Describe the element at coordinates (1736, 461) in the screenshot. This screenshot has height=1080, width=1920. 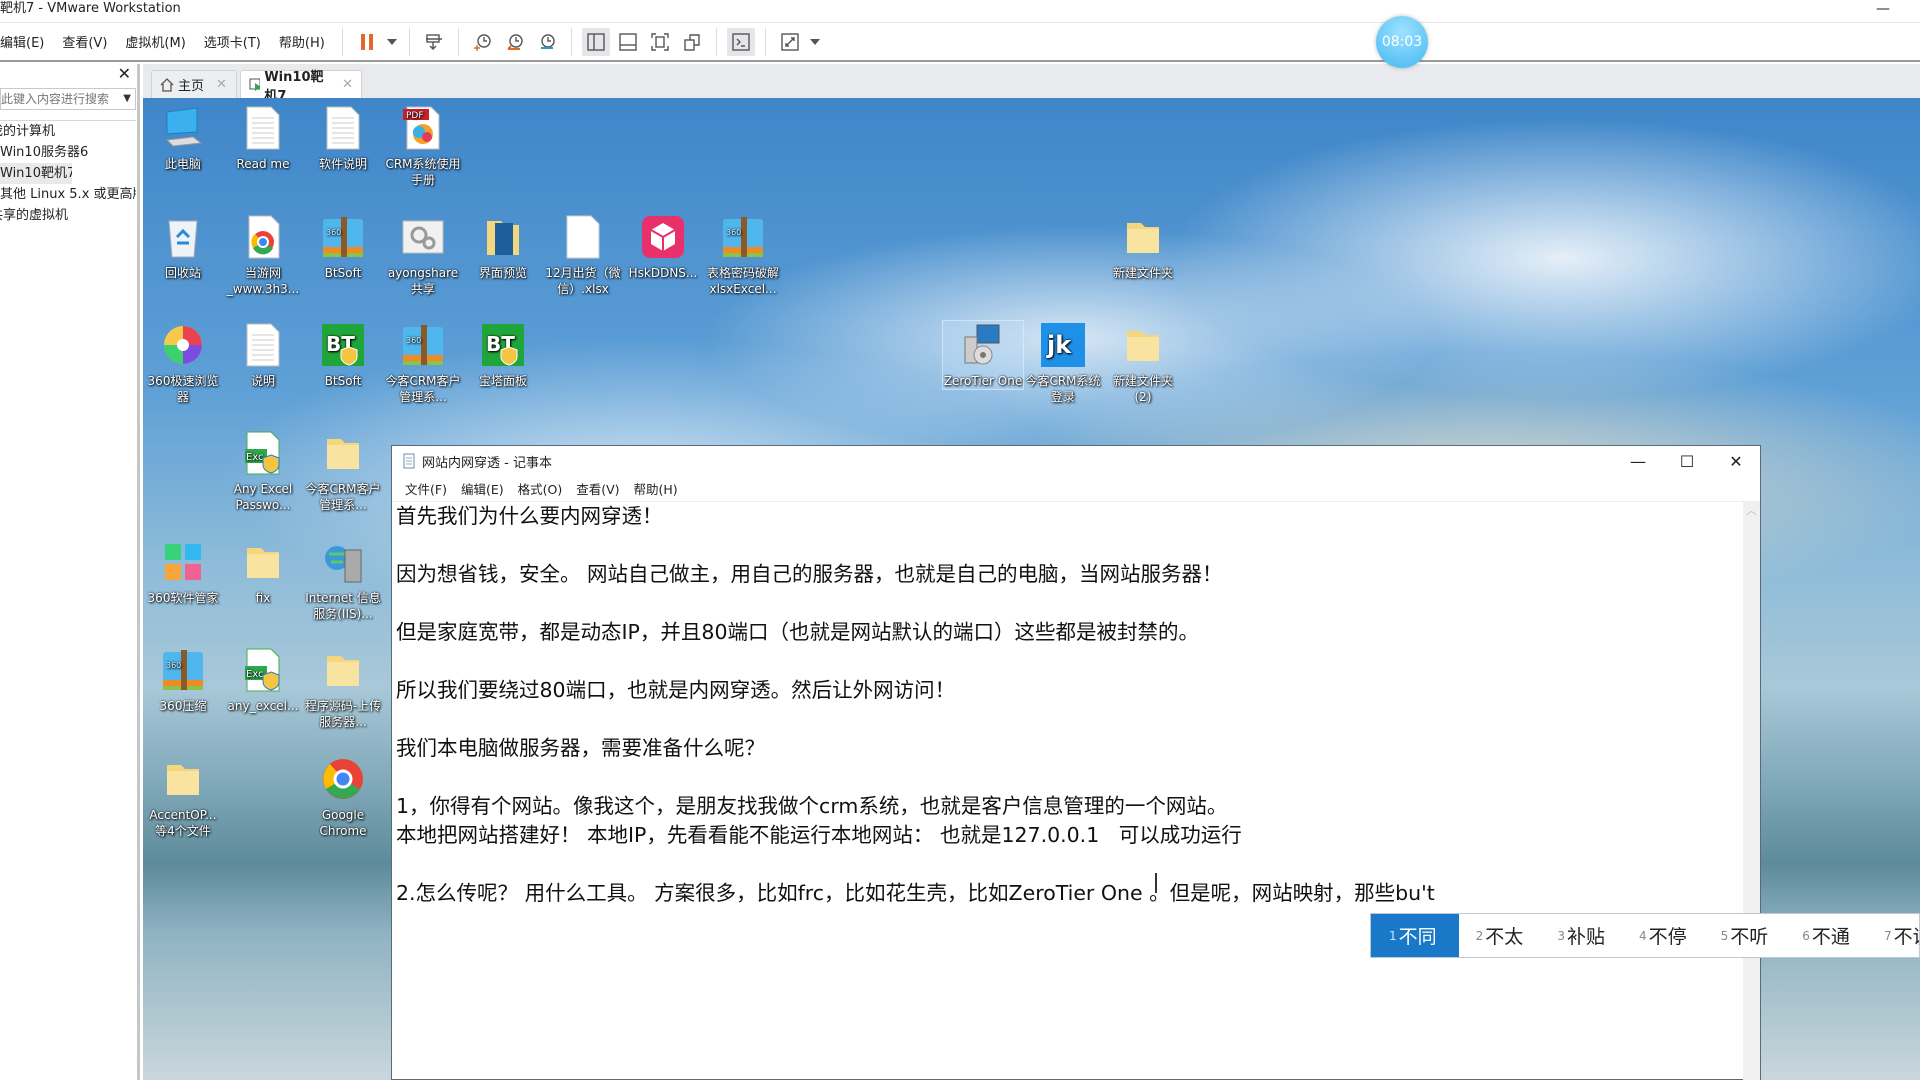
I see `close-button: ✕` at that location.